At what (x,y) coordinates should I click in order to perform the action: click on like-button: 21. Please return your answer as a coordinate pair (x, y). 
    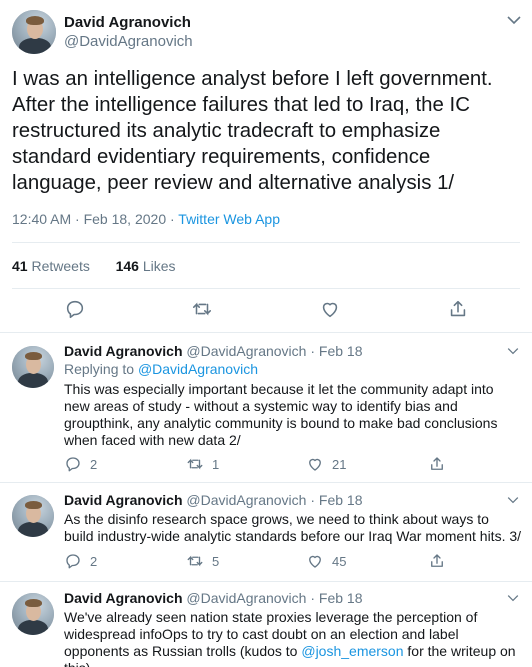
    Looking at the image, I should click on (326, 464).